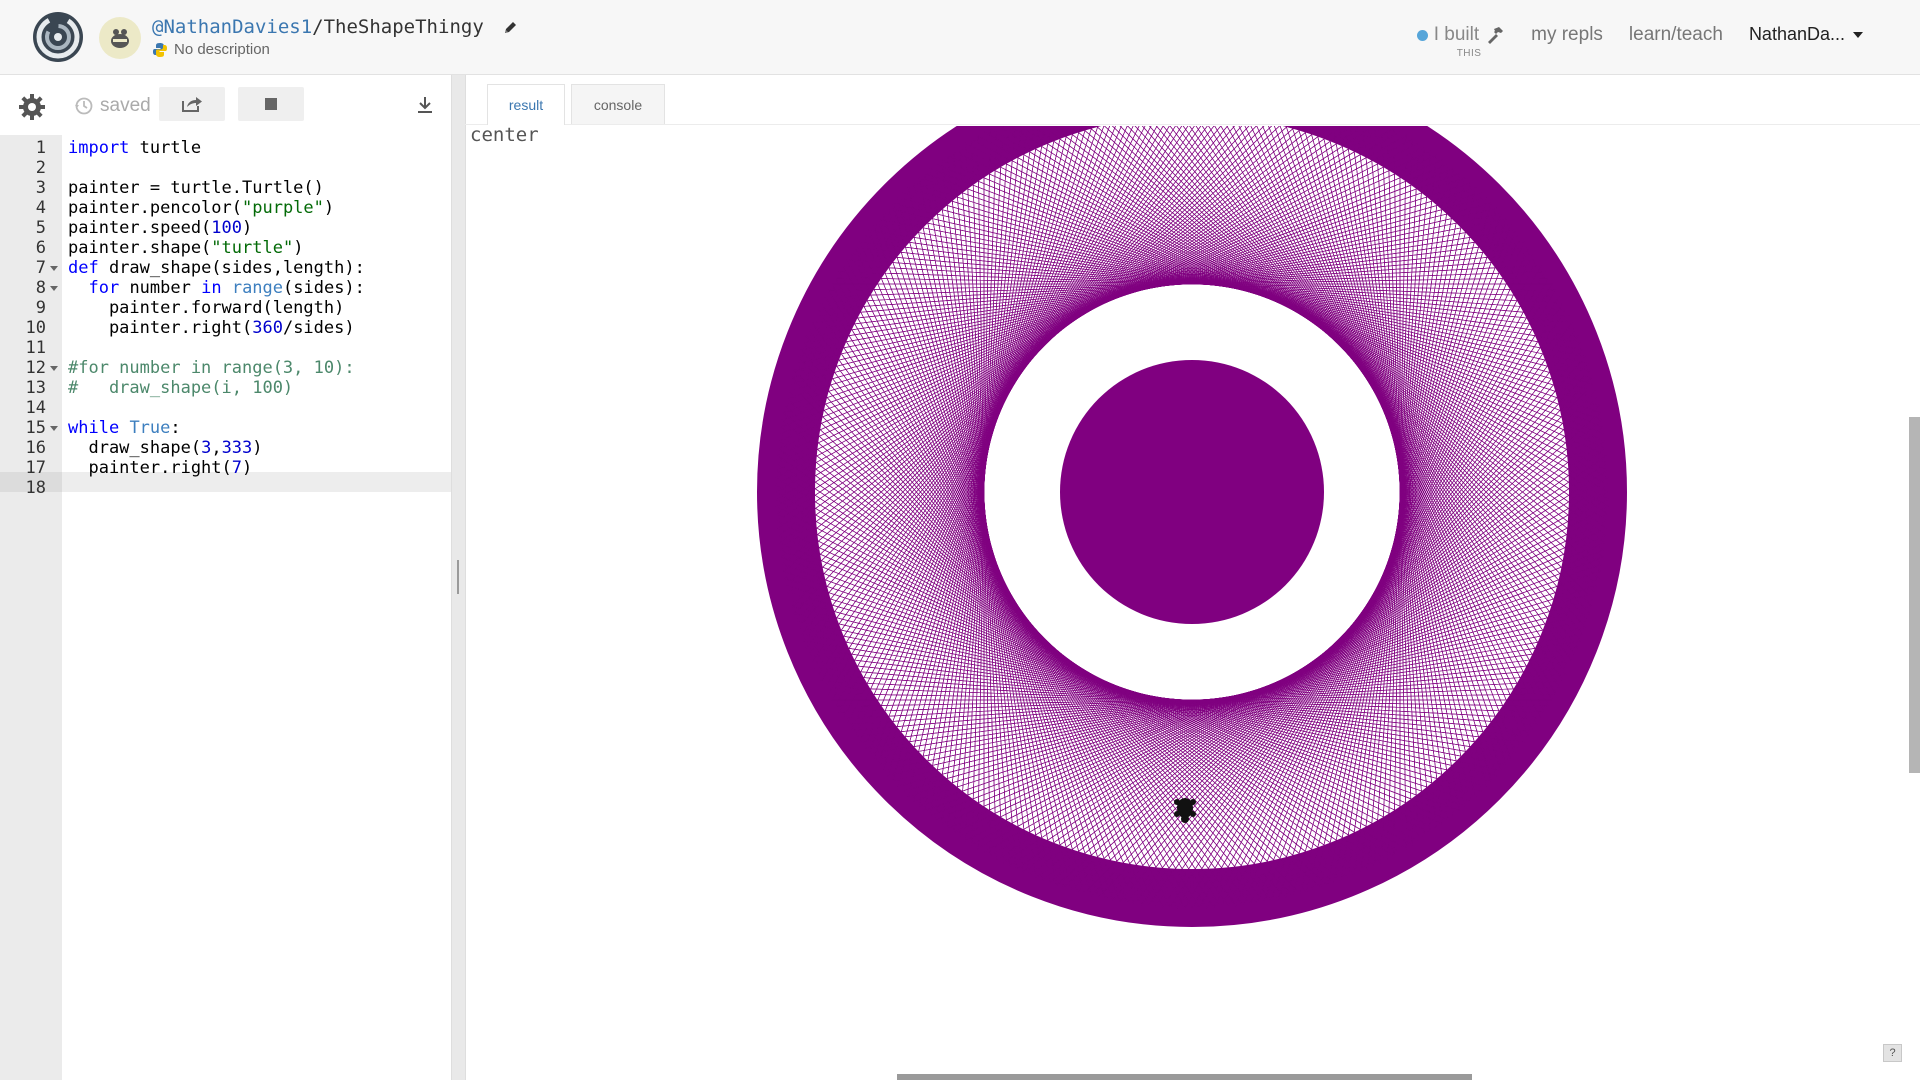 The width and height of the screenshot is (1920, 1080). I want to click on download-icon, so click(425, 105).